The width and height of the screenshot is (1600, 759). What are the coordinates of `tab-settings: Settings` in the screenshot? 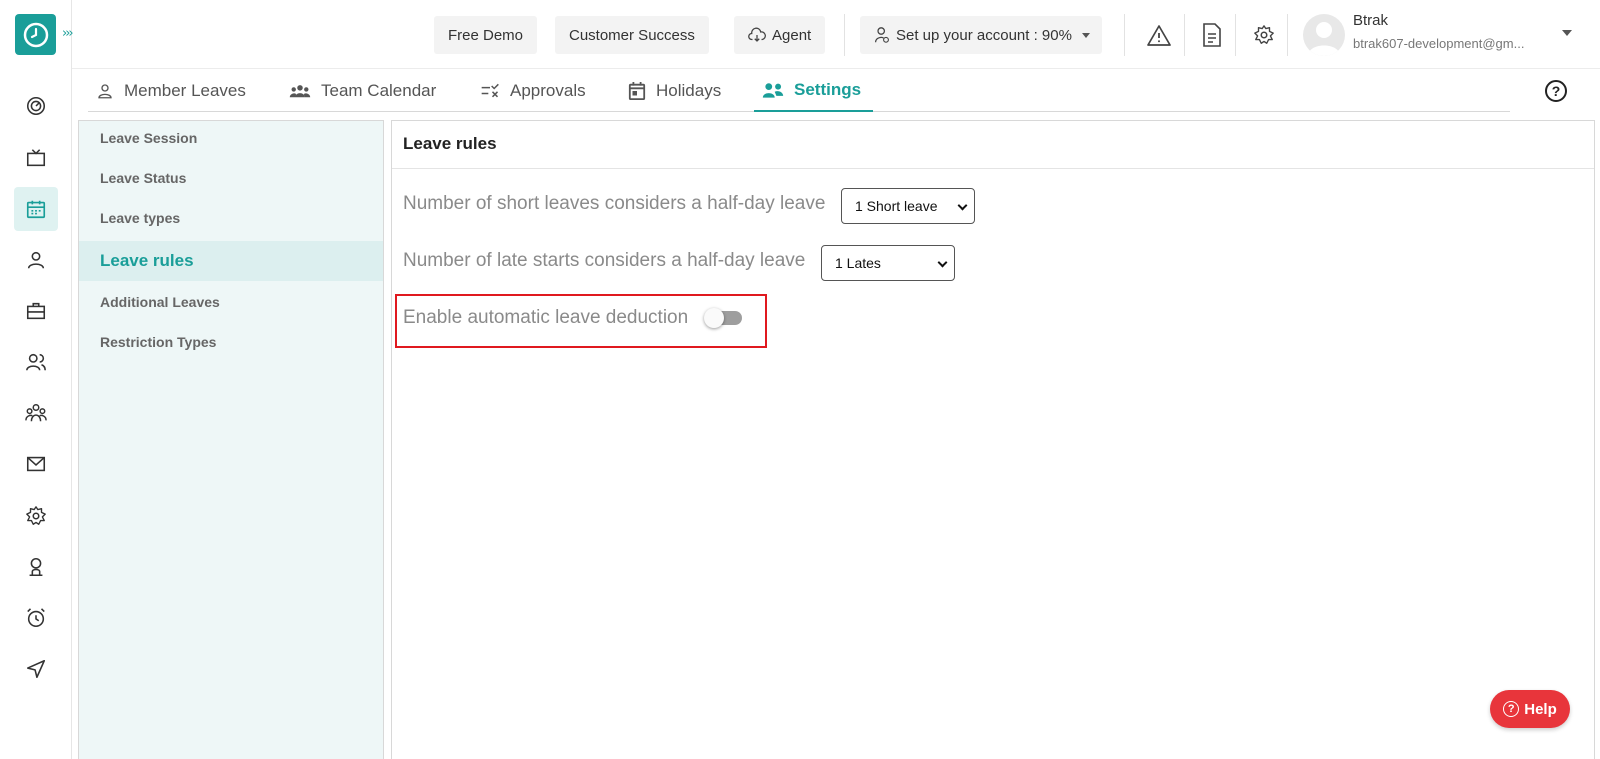 It's located at (814, 91).